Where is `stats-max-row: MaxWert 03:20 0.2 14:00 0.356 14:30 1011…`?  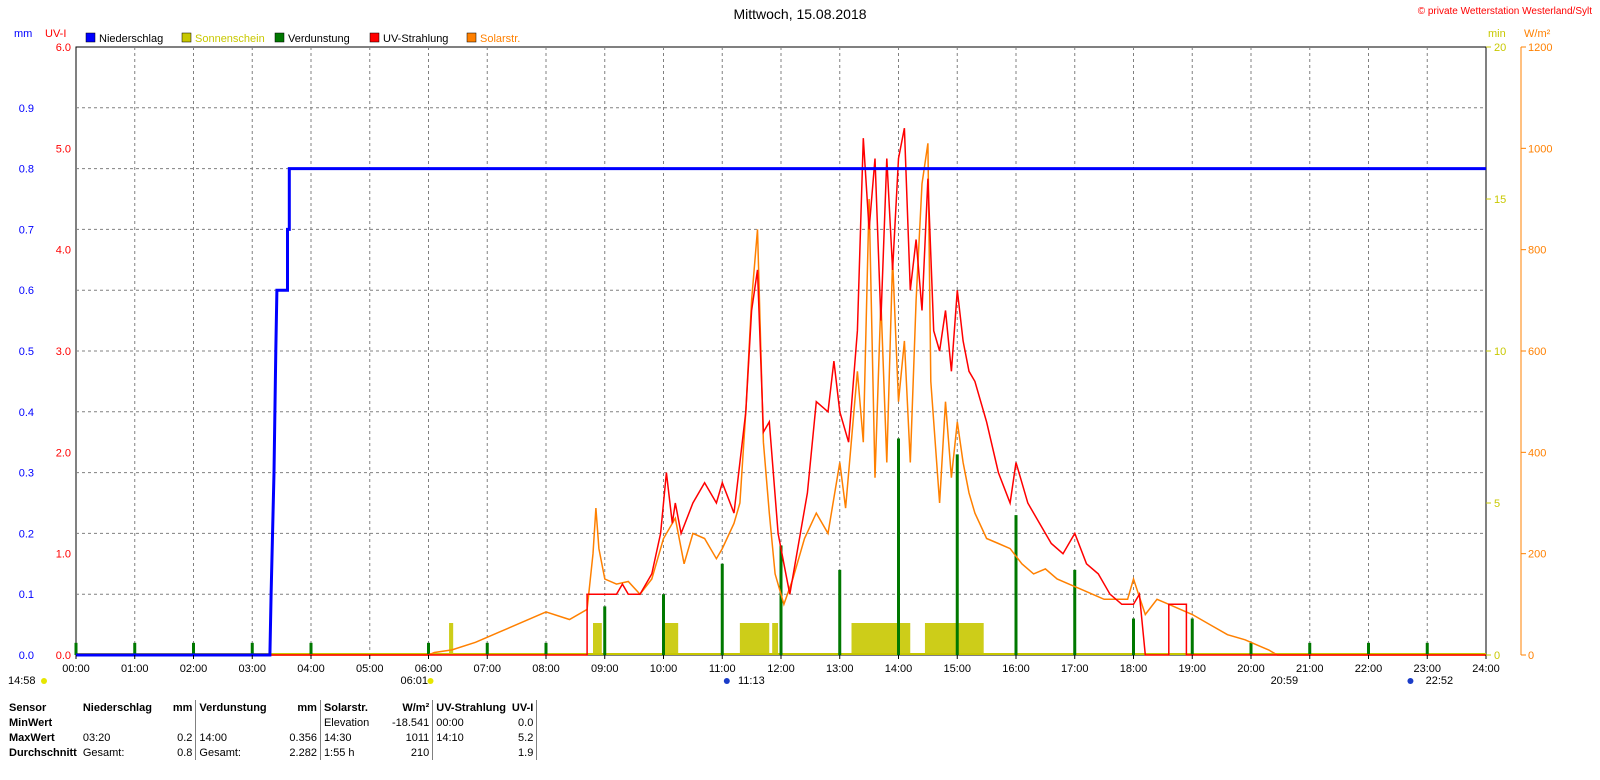 stats-max-row: MaxWert 03:20 0.2 14:00 0.356 14:30 1011… is located at coordinates (272, 737).